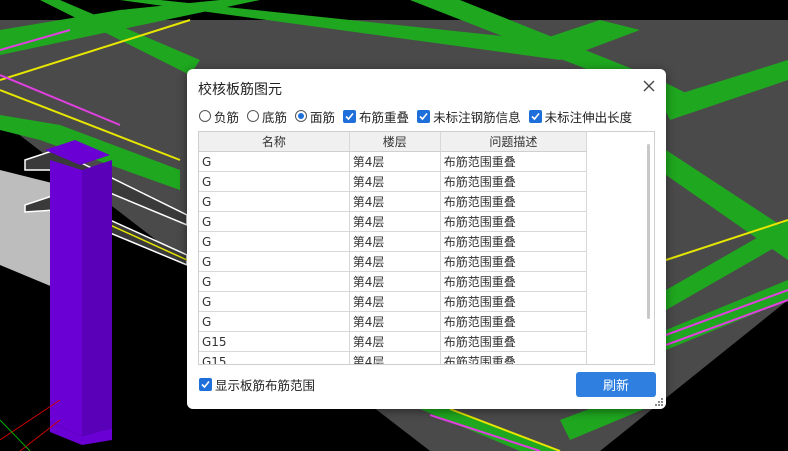 The width and height of the screenshot is (788, 451). I want to click on column-shaft-right, so click(97, 298).